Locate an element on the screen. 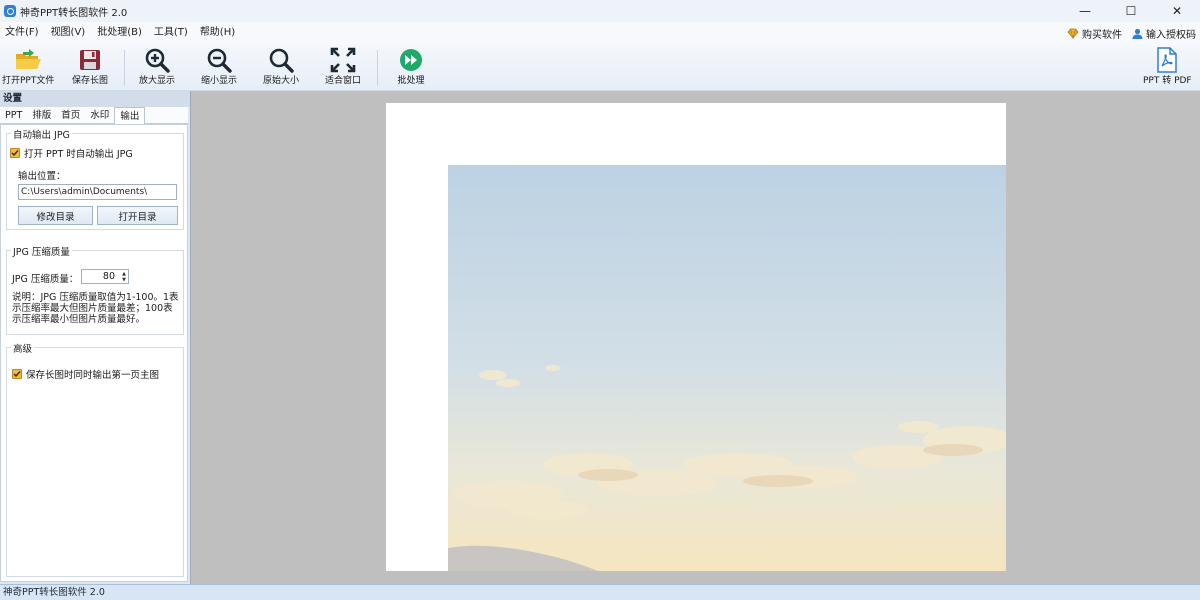  buy-software-link: 购买软件 is located at coordinates (1094, 33).